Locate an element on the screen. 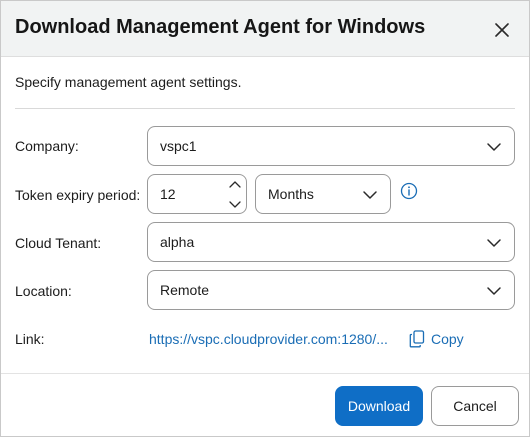 The height and width of the screenshot is (437, 530). company-select: vspc1 is located at coordinates (331, 146).